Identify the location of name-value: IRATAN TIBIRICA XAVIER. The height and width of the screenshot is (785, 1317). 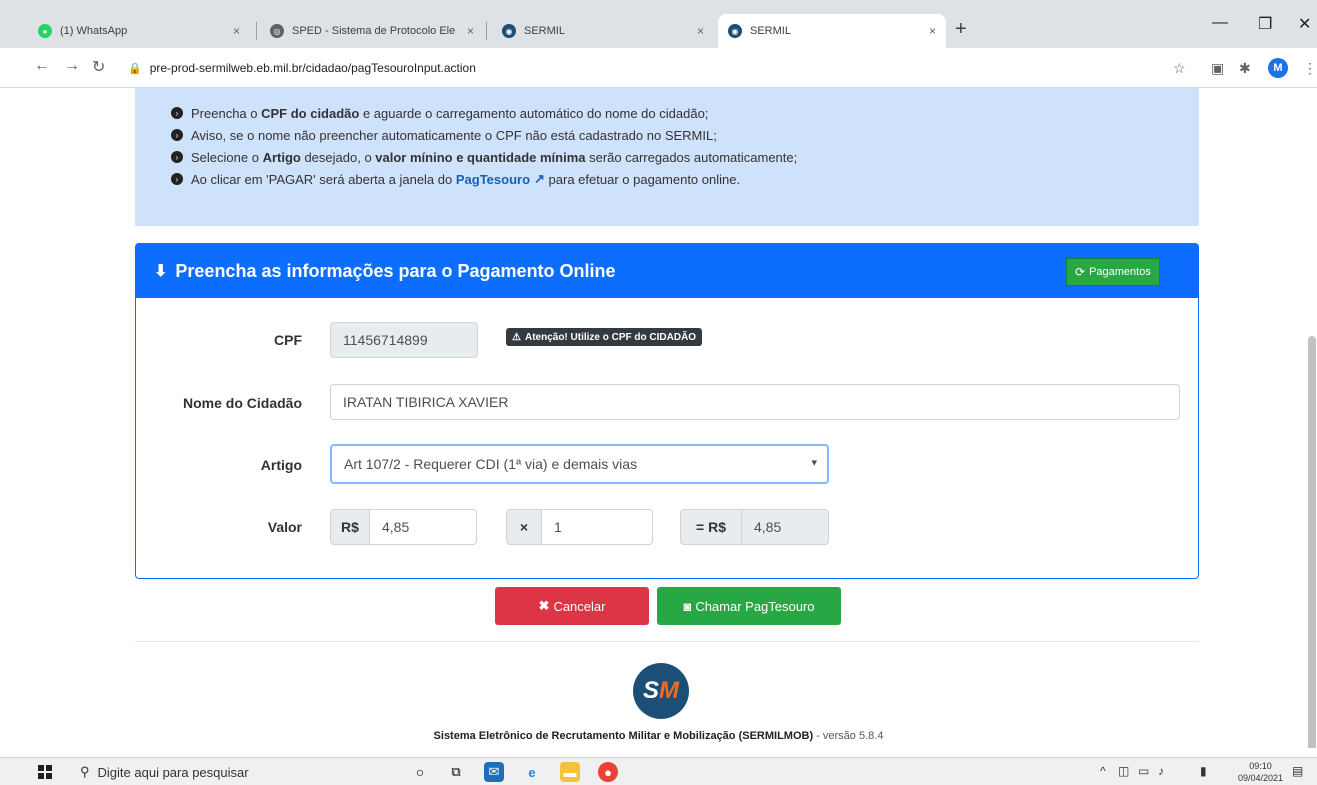
(426, 402).